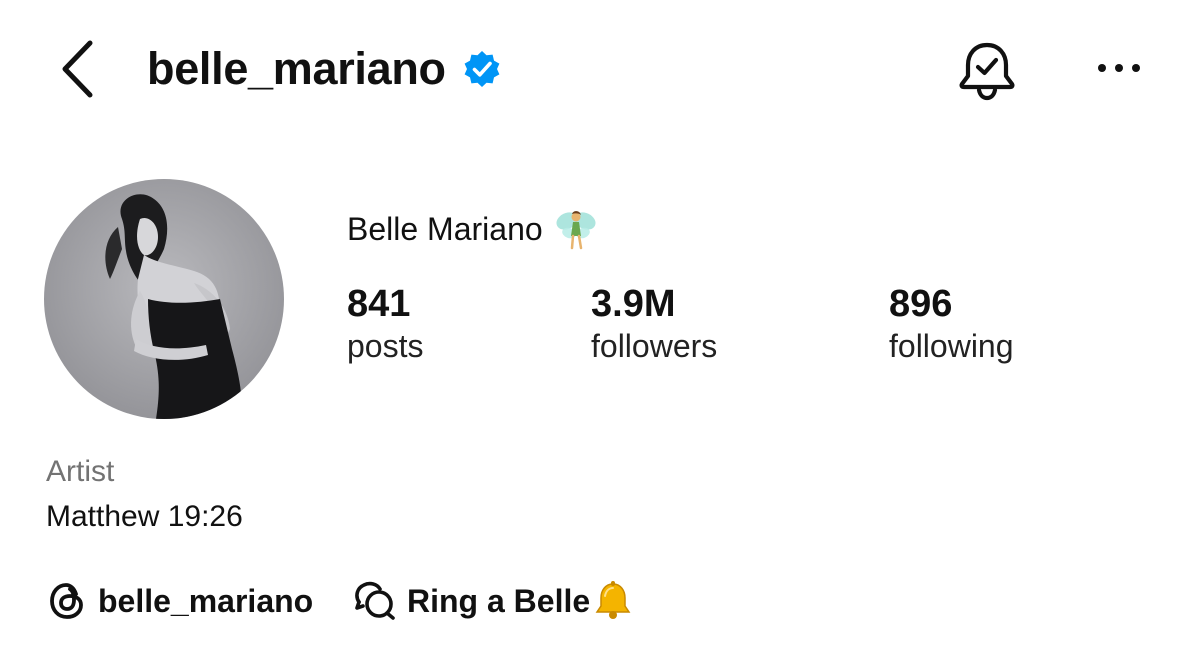 The height and width of the screenshot is (650, 1199). Describe the element at coordinates (144, 516) in the screenshot. I see `profile-bio: Matthew 19:26` at that location.